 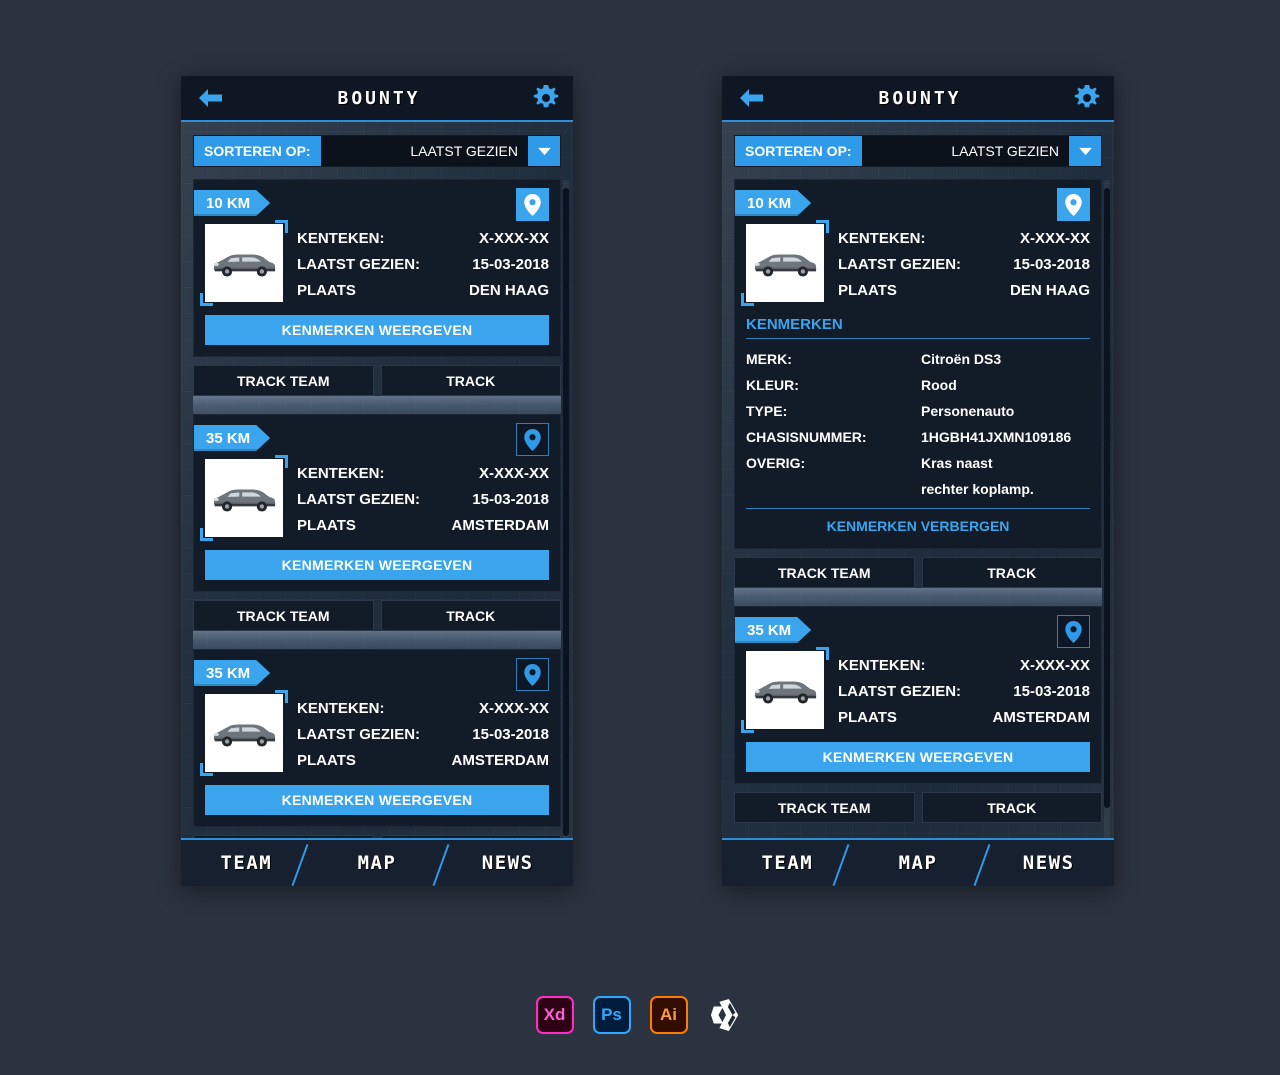 I want to click on card-top: 35 KM, so click(x=377, y=674).